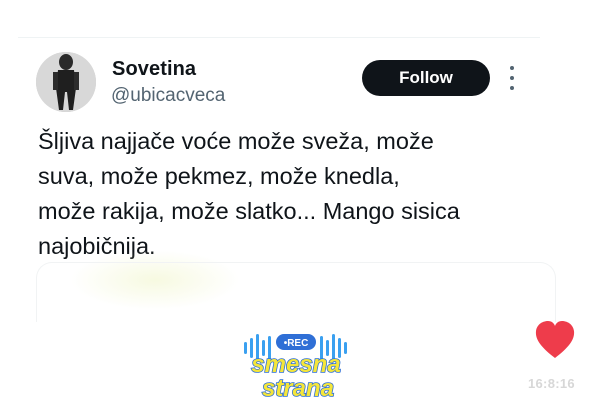 The image size is (600, 400). I want to click on follow-button: Follow, so click(426, 78).